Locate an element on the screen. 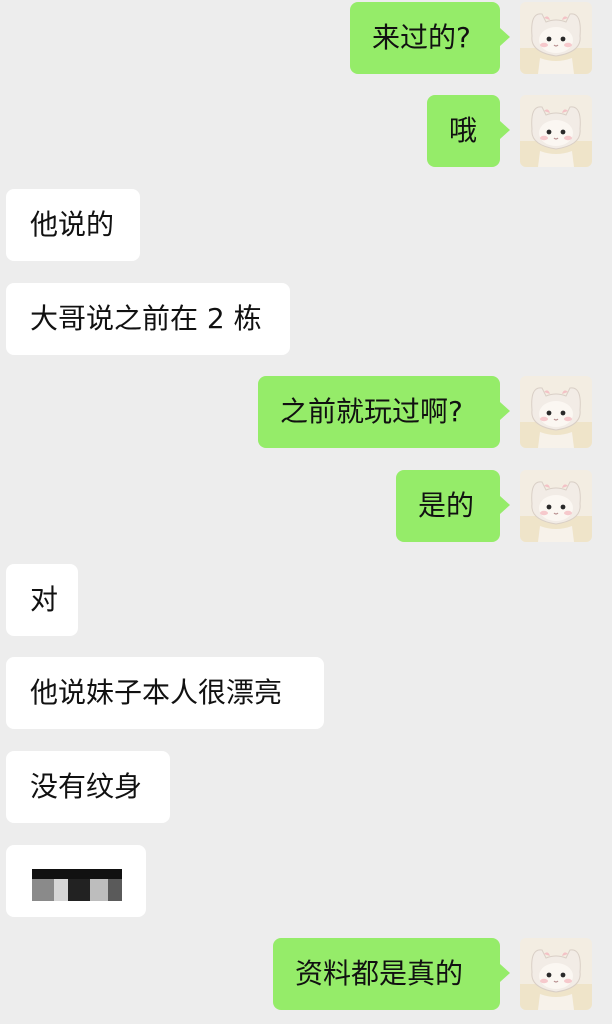 This screenshot has width=612, height=1024. message-bubble-redacted is located at coordinates (76, 881).